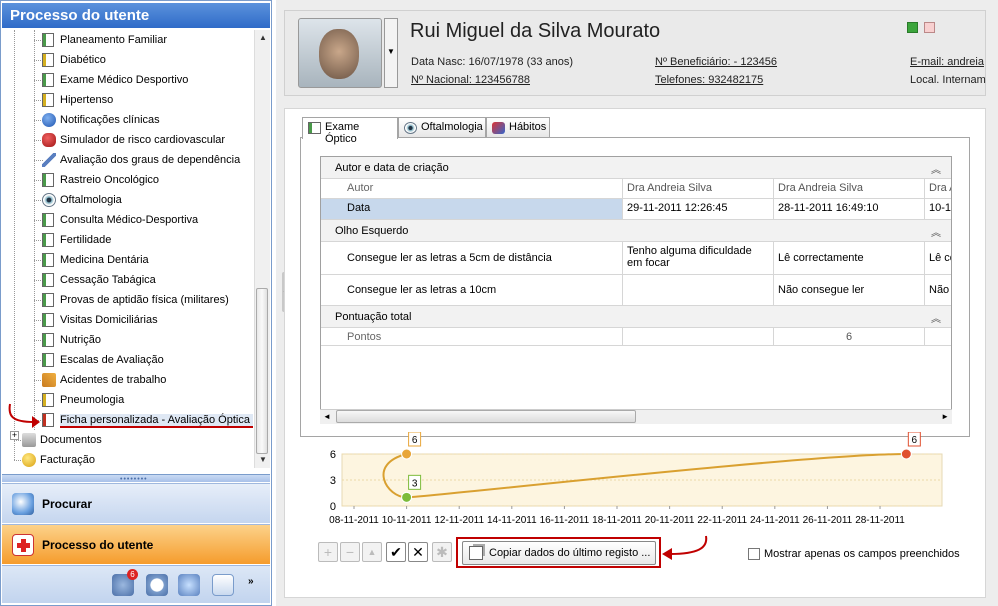 The image size is (998, 606). What do you see at coordinates (128, 120) in the screenshot?
I see `tree-item: Notificações clínicas` at bounding box center [128, 120].